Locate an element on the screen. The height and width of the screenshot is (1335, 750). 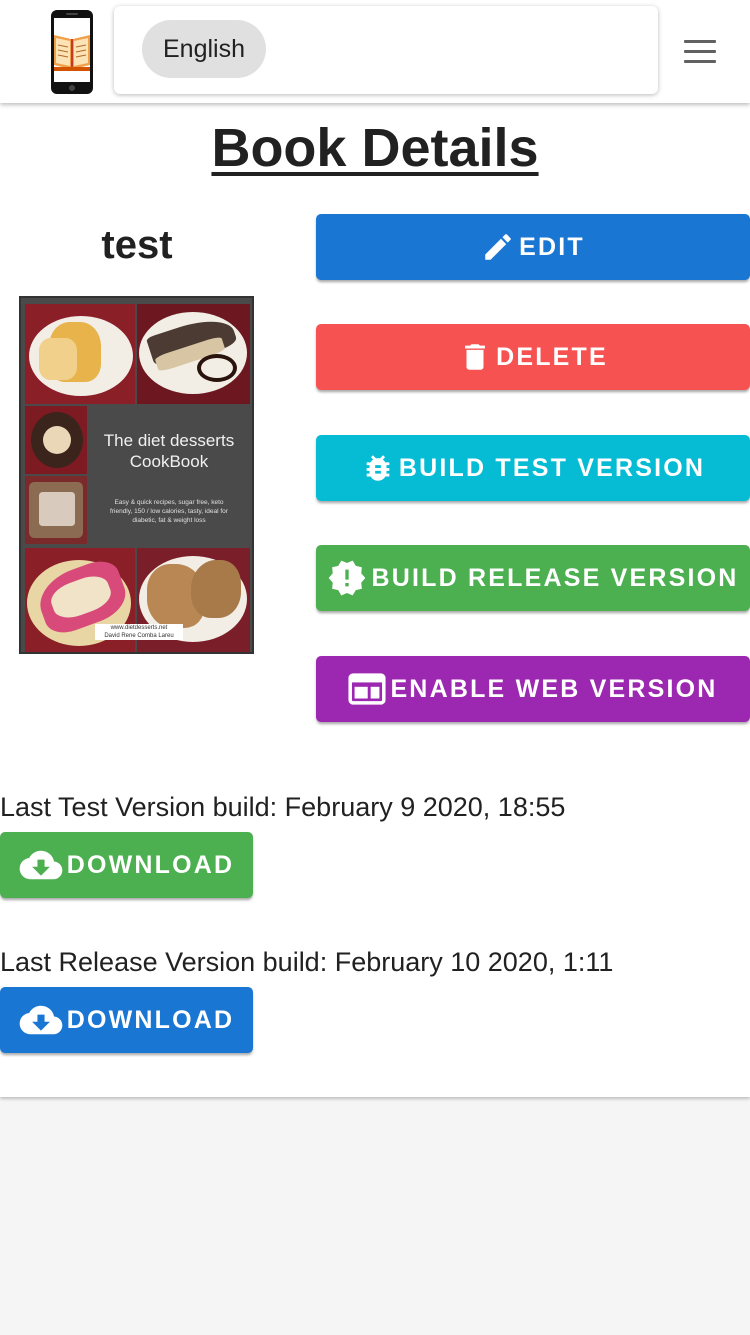
download-test-label: DOWNLOAD is located at coordinates (150, 864).